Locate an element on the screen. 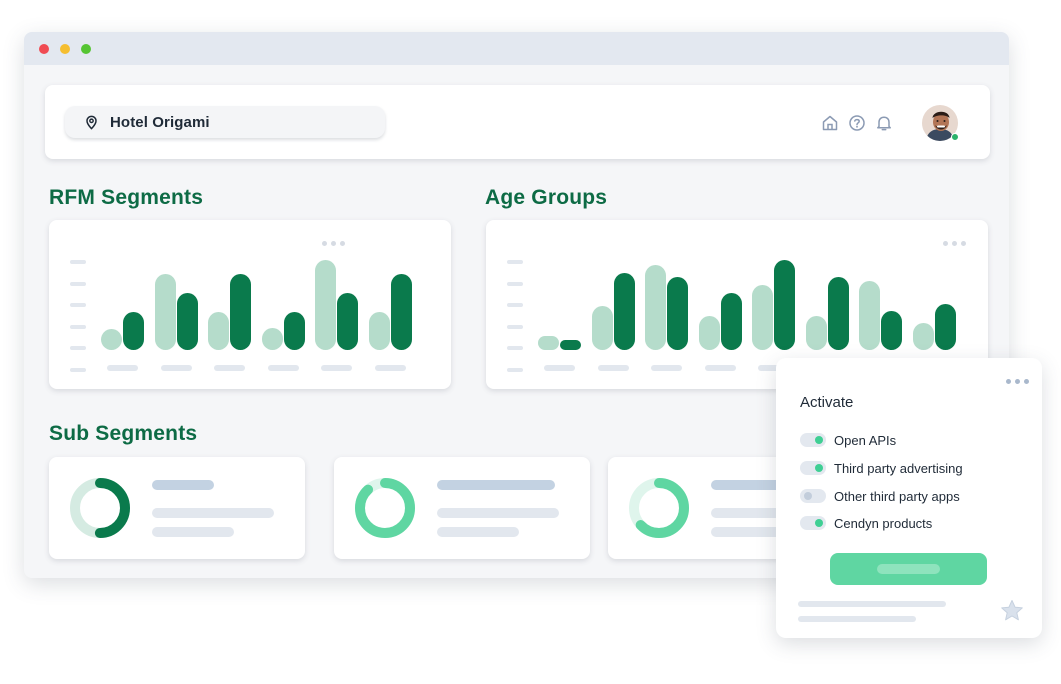 This screenshot has width=1061, height=684. rfm-card-menu-icon is located at coordinates (333, 243).